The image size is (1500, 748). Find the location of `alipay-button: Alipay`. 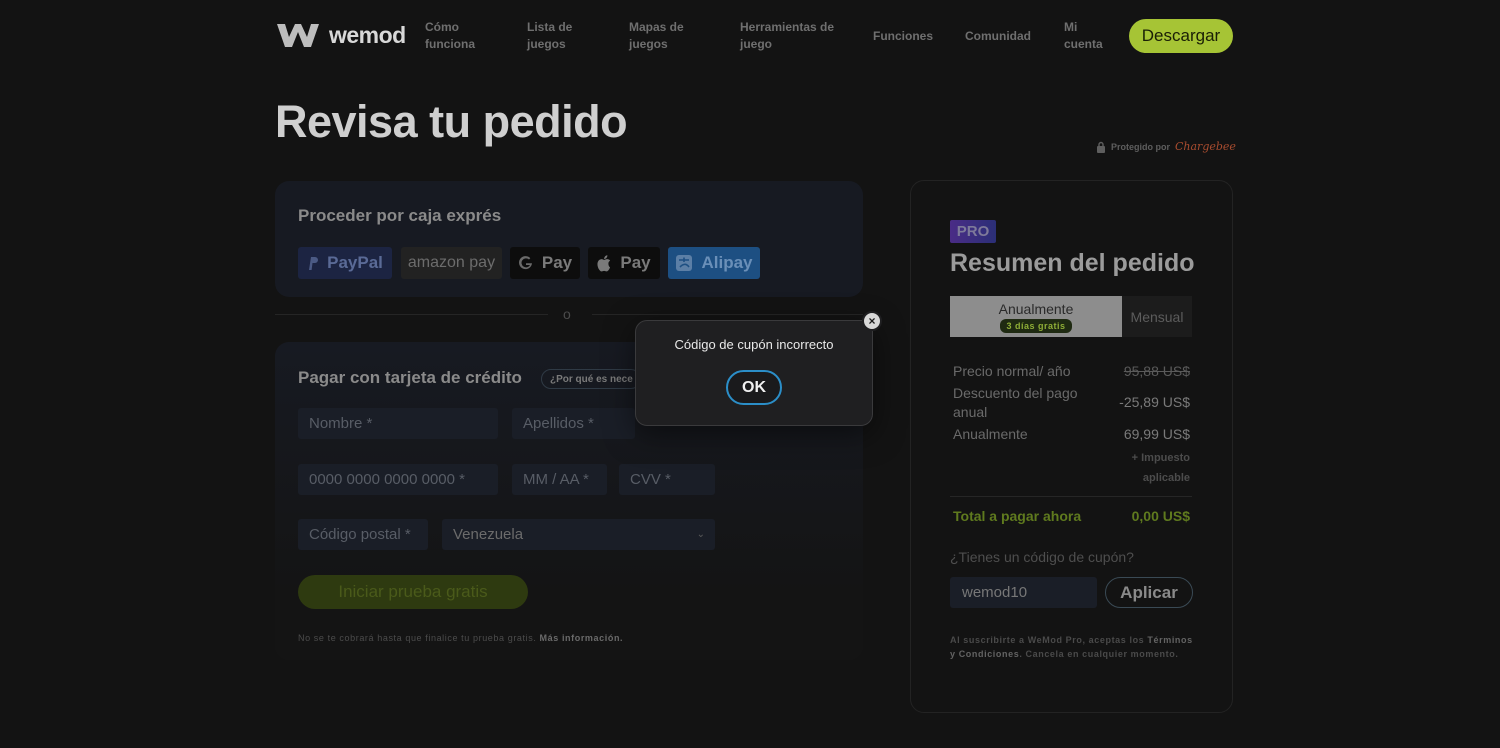

alipay-button: Alipay is located at coordinates (714, 263).